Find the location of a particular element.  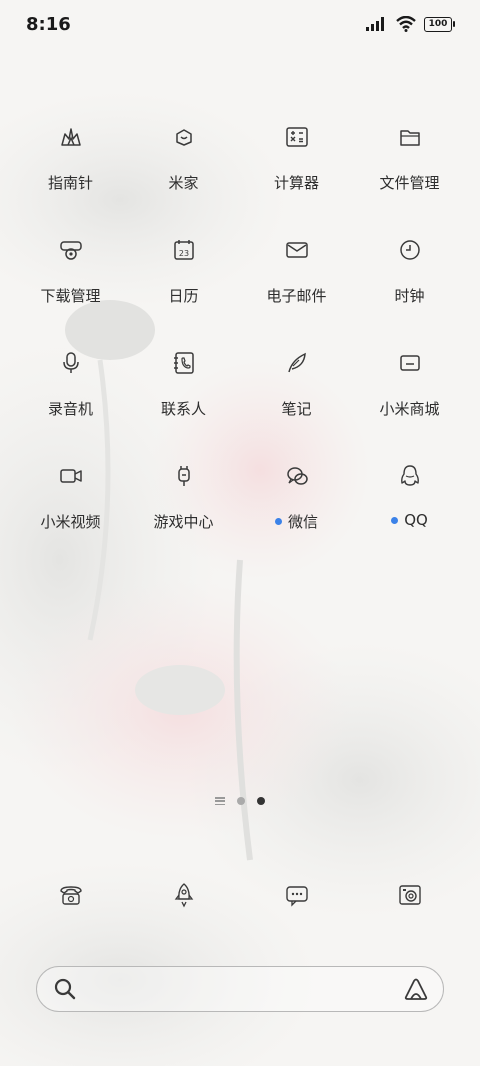

calculator-icon is located at coordinates (297, 137).